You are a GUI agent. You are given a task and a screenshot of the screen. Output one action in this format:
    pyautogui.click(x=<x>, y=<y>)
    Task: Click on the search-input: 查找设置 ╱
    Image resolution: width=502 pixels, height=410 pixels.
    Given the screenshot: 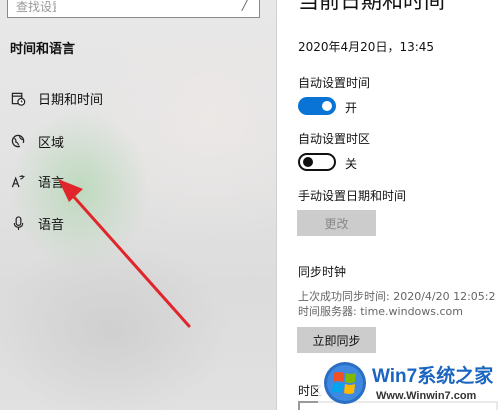 What is the action you would take?
    pyautogui.click(x=133, y=9)
    